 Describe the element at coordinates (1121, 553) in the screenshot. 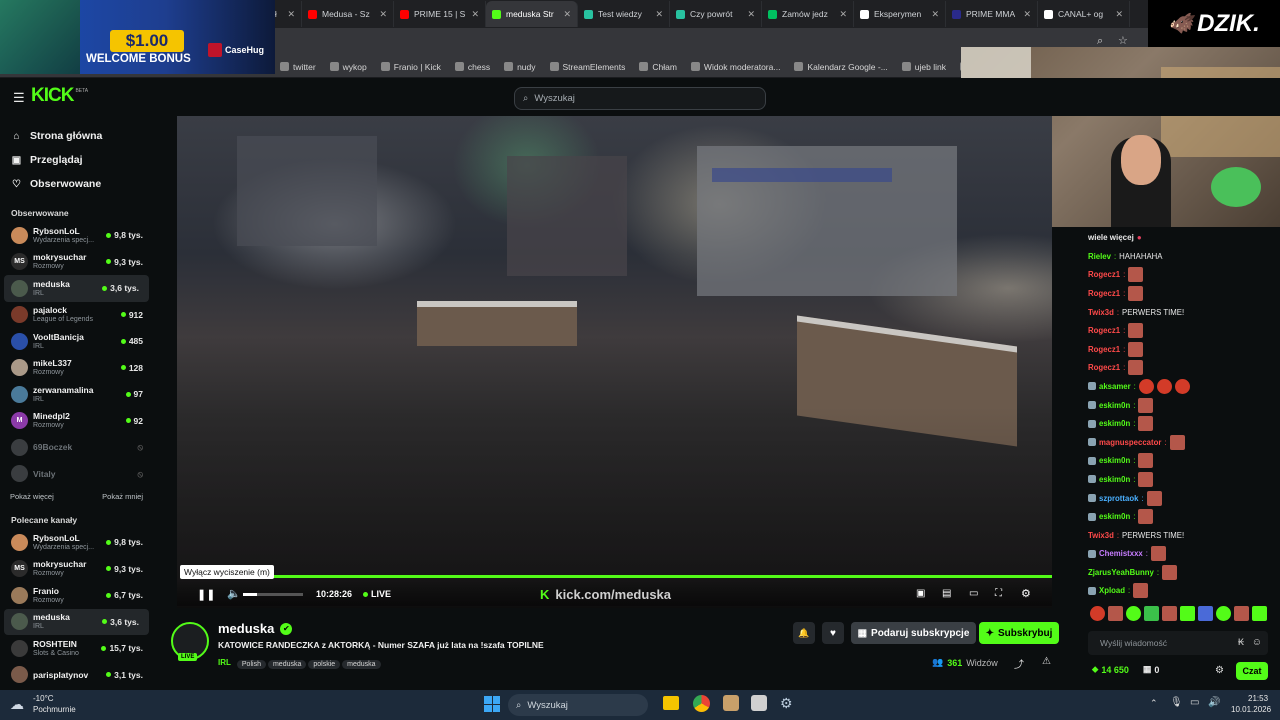

I see `chat-username: Chemistxxx` at that location.